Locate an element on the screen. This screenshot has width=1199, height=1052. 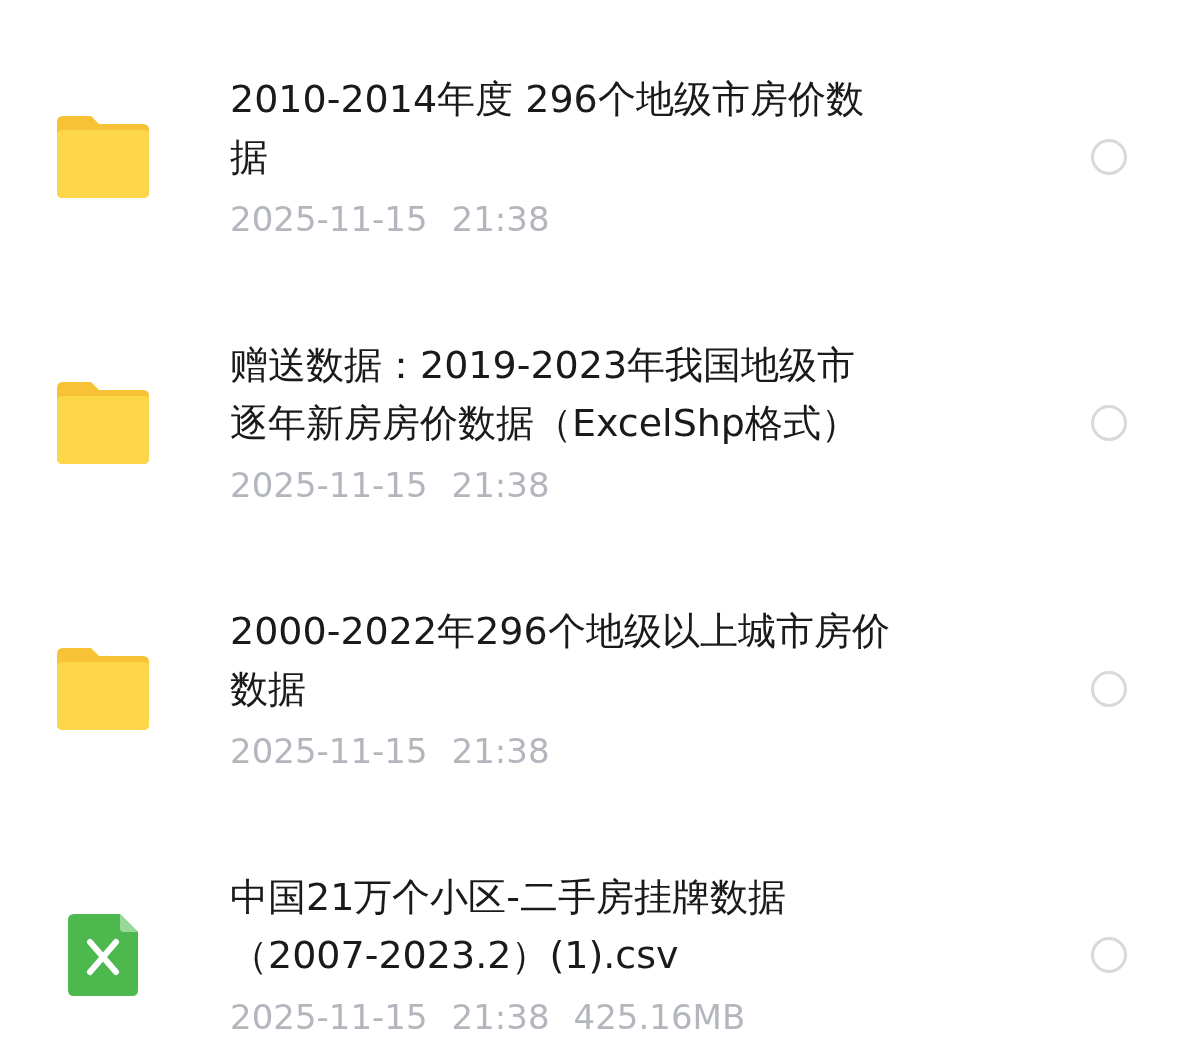
file-name: 数据 is located at coordinates (268, 689).